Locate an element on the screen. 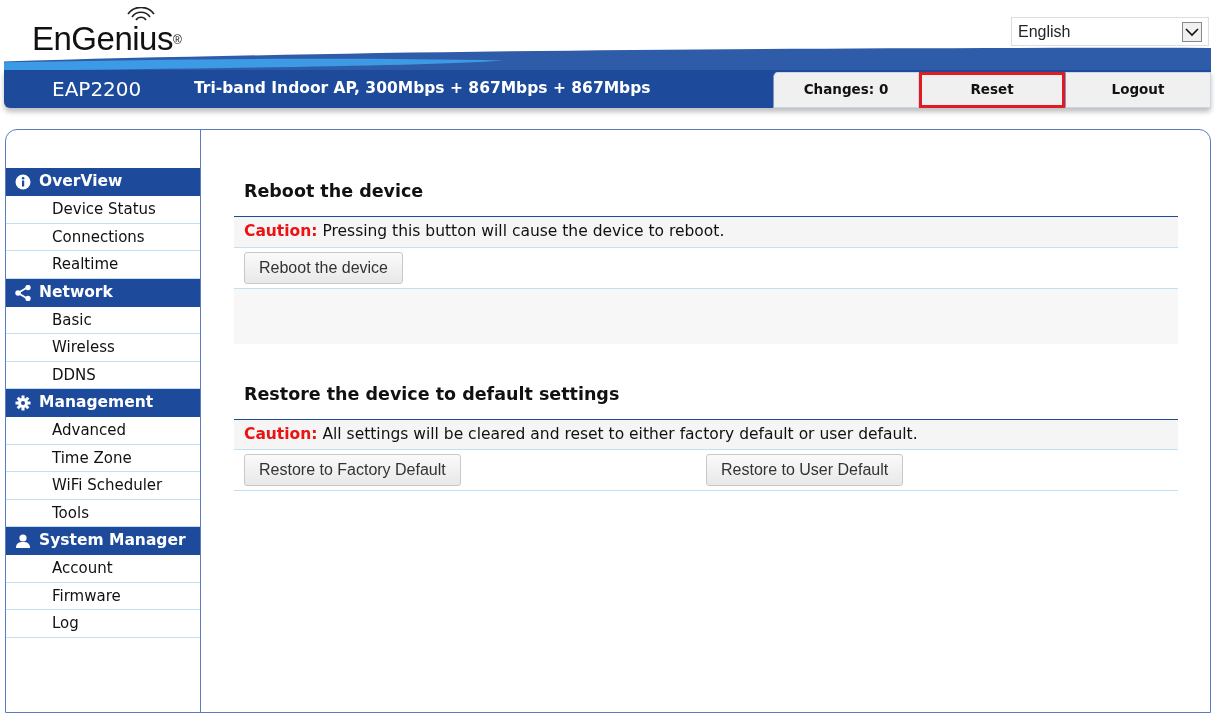 The height and width of the screenshot is (715, 1215). info-icon is located at coordinates (23, 182).